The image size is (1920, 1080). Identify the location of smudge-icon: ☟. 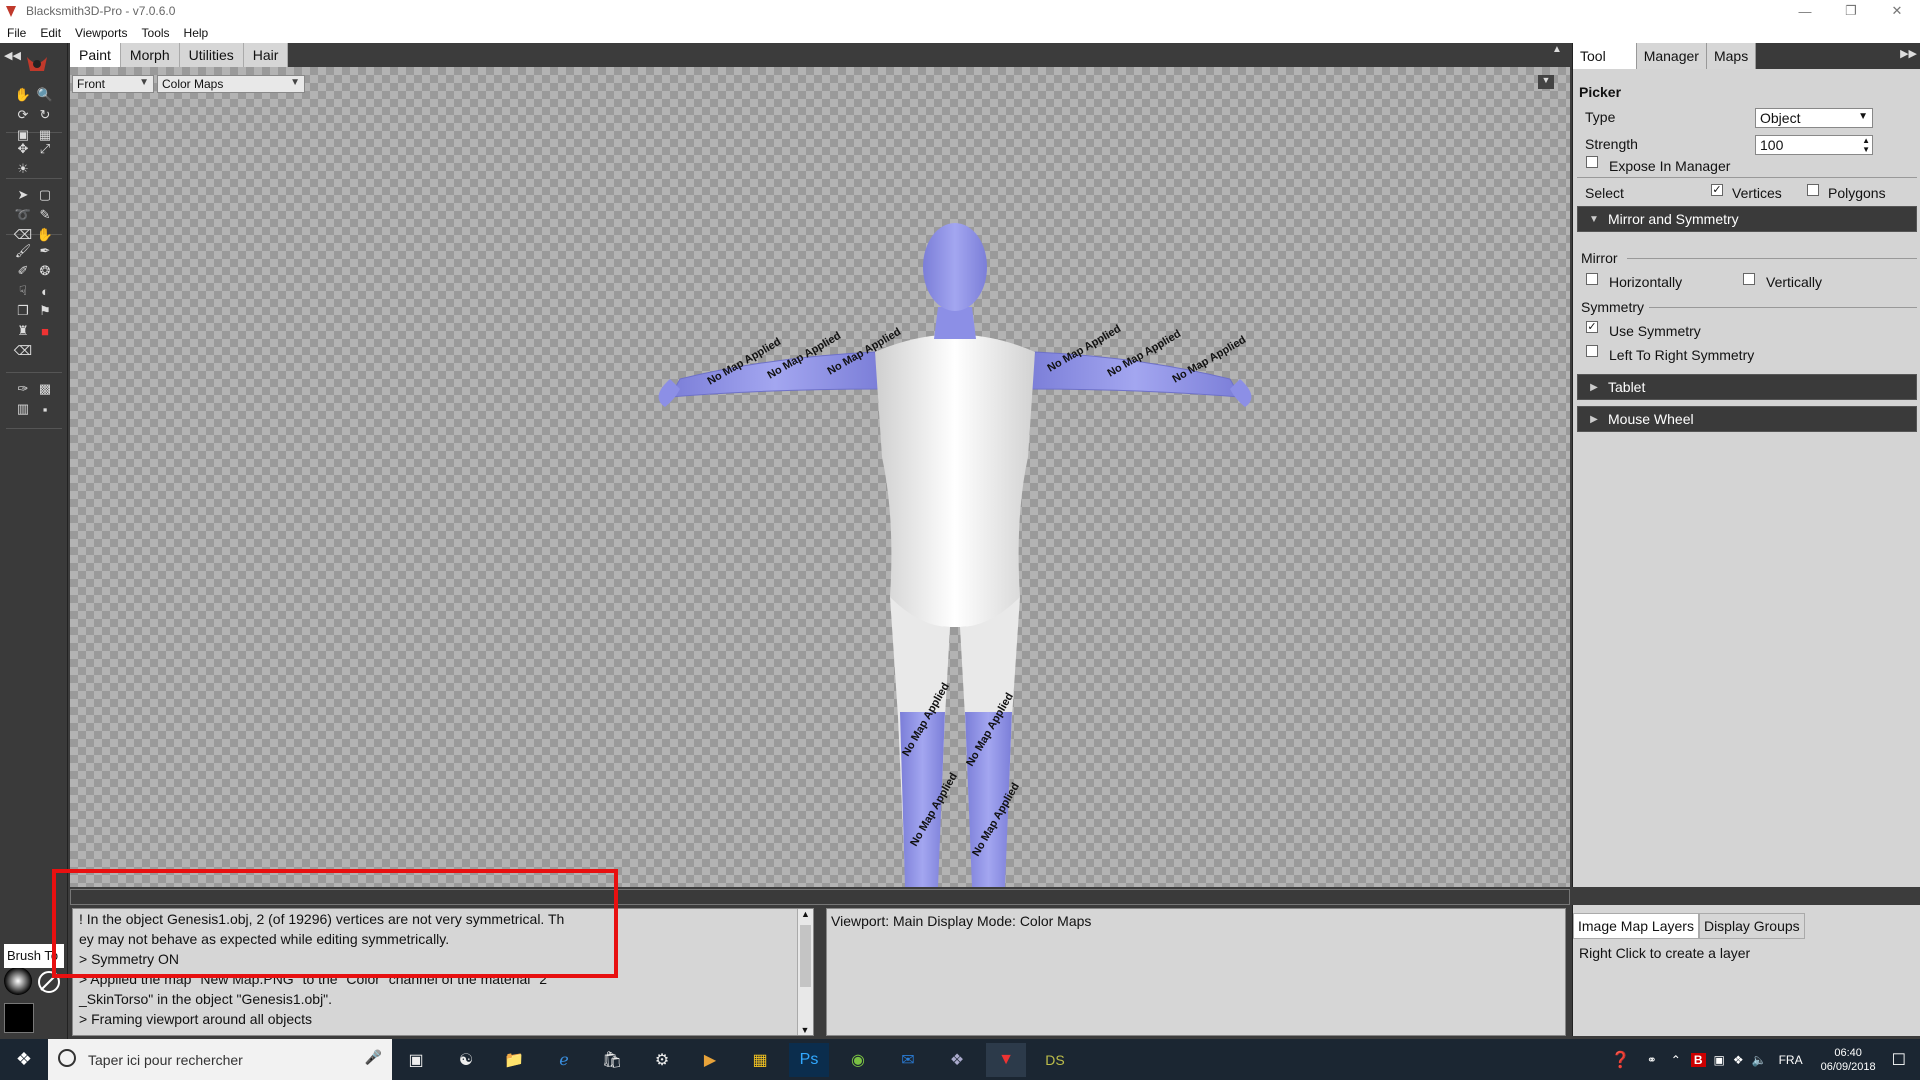
(23, 291).